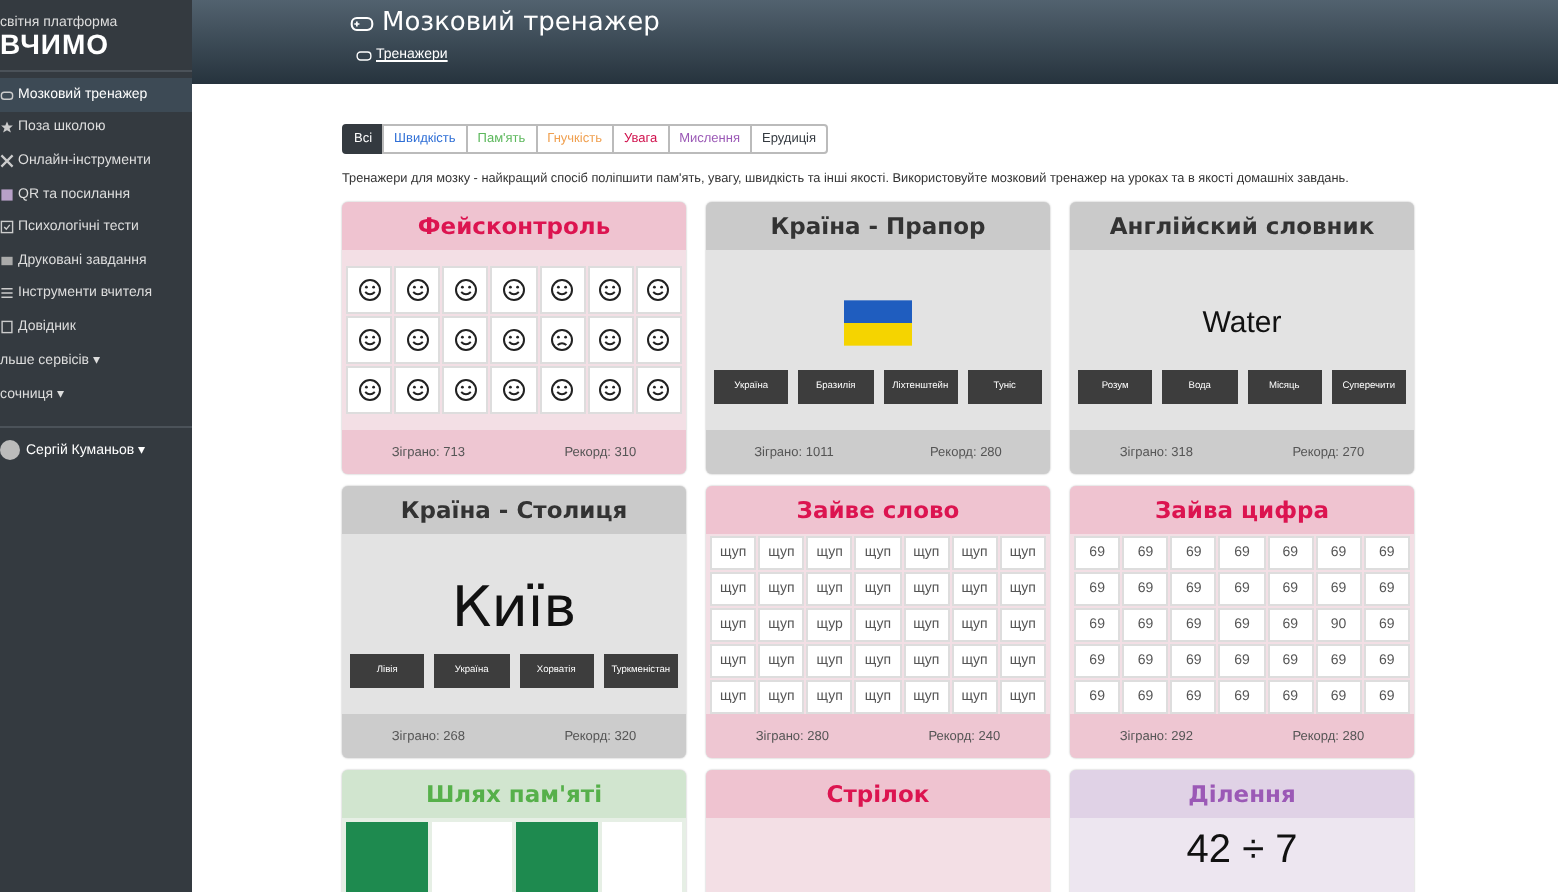  Describe the element at coordinates (1242, 851) in the screenshot. I see `expression-text: 42 ÷ 7` at that location.